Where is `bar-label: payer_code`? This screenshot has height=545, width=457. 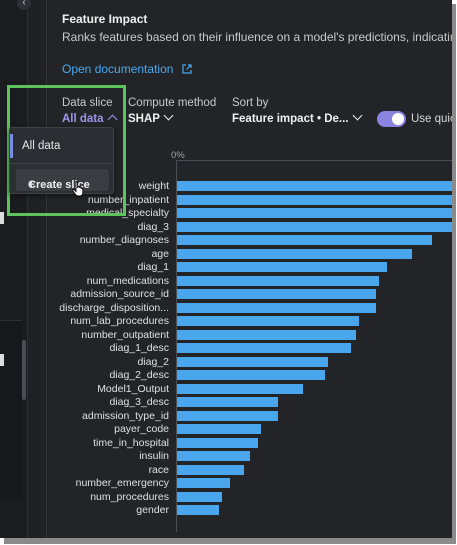
bar-label: payer_code is located at coordinates (141, 429).